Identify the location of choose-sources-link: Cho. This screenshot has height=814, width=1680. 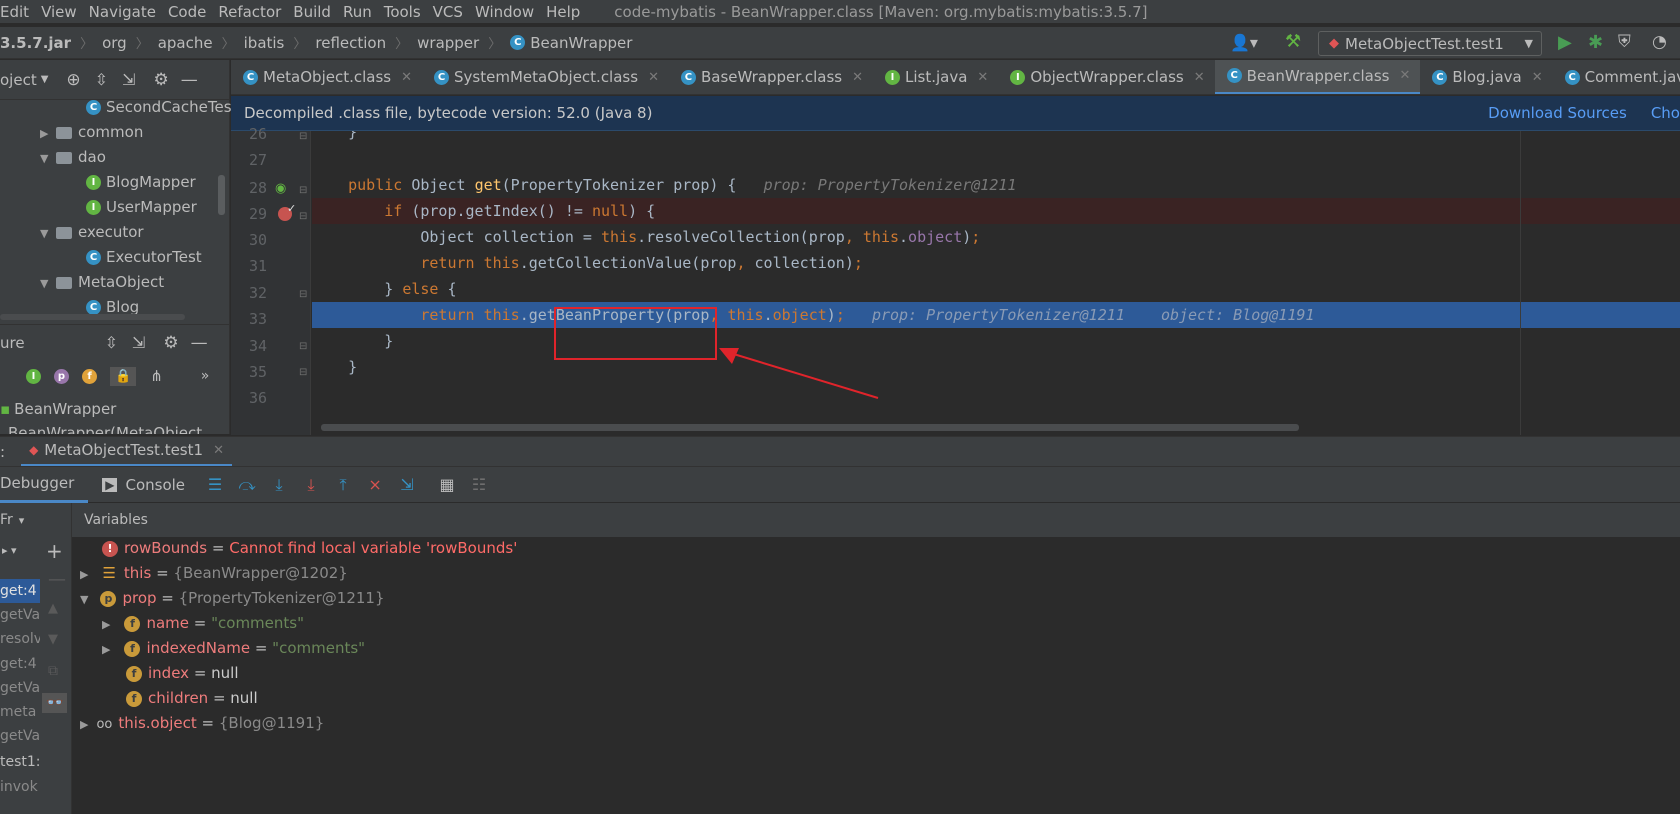
(1665, 113).